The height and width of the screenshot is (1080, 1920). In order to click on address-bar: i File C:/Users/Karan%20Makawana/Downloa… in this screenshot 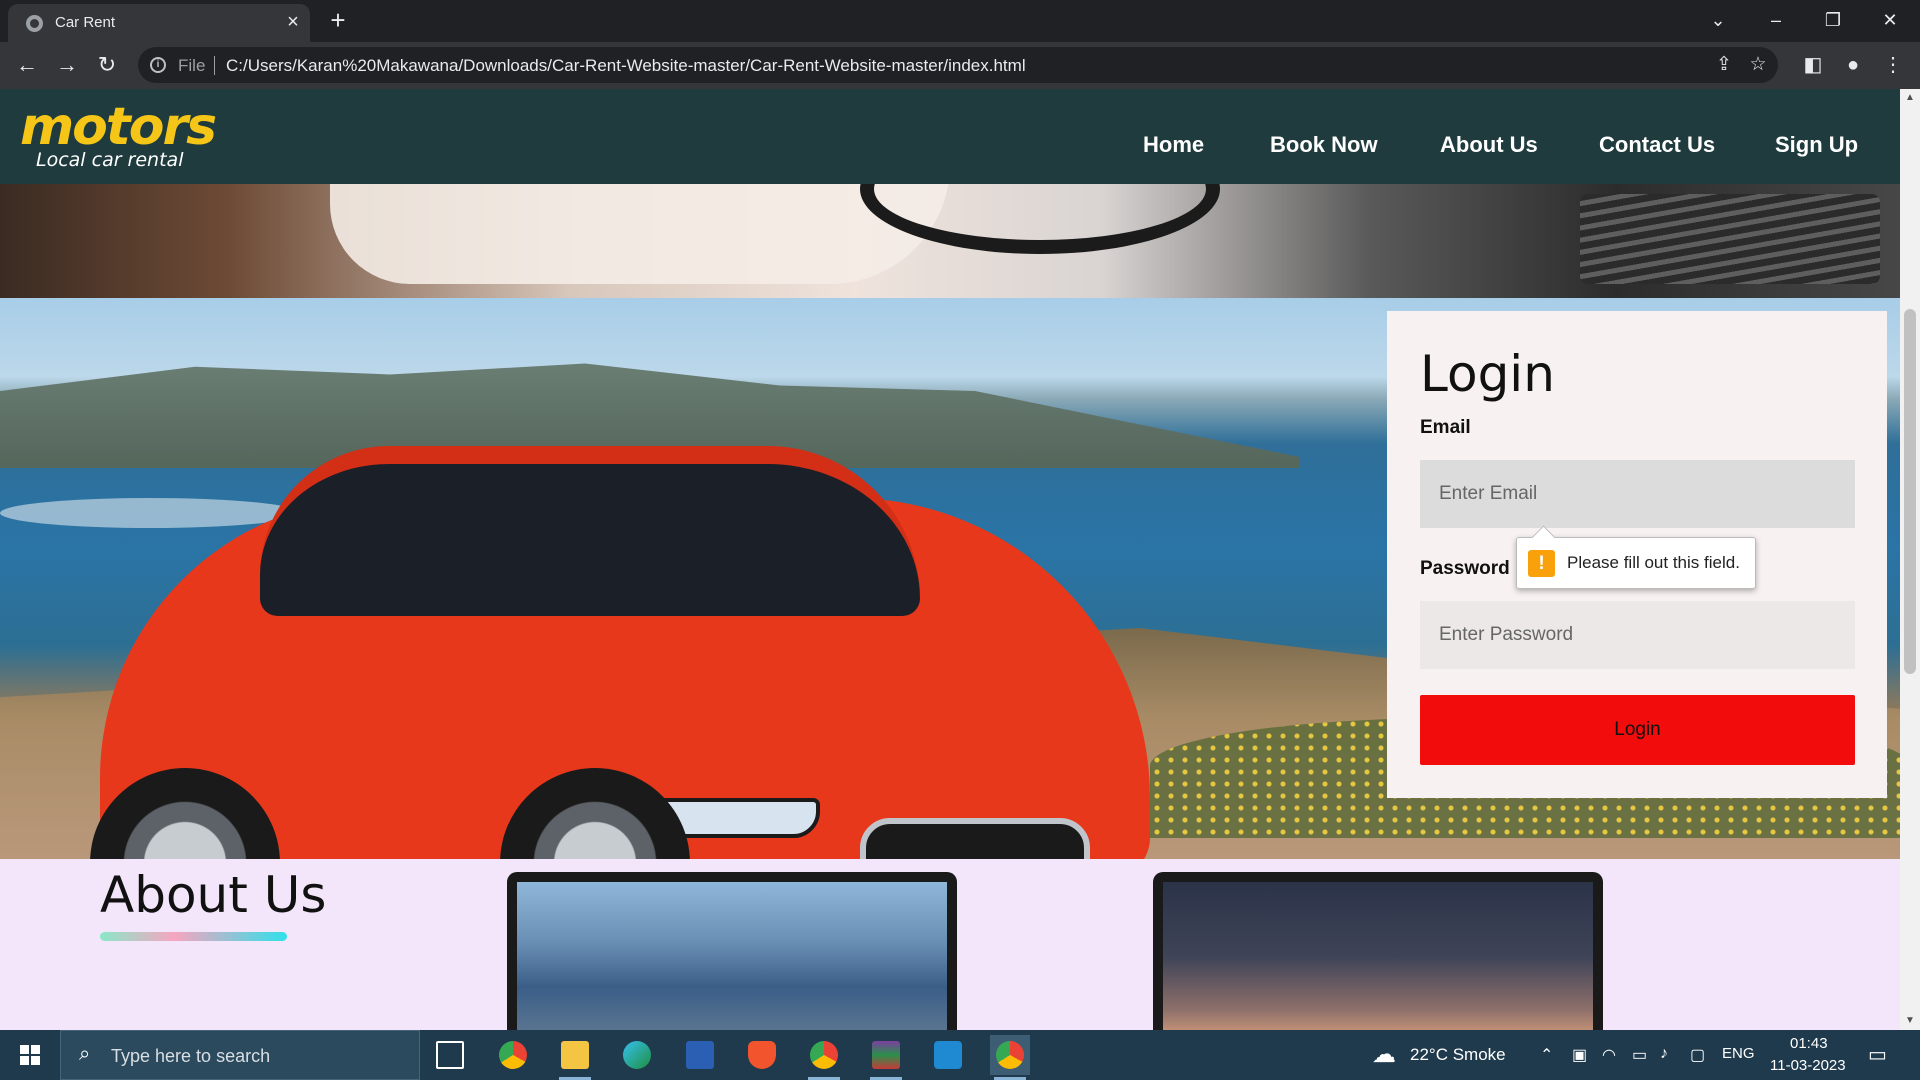, I will do `click(958, 65)`.